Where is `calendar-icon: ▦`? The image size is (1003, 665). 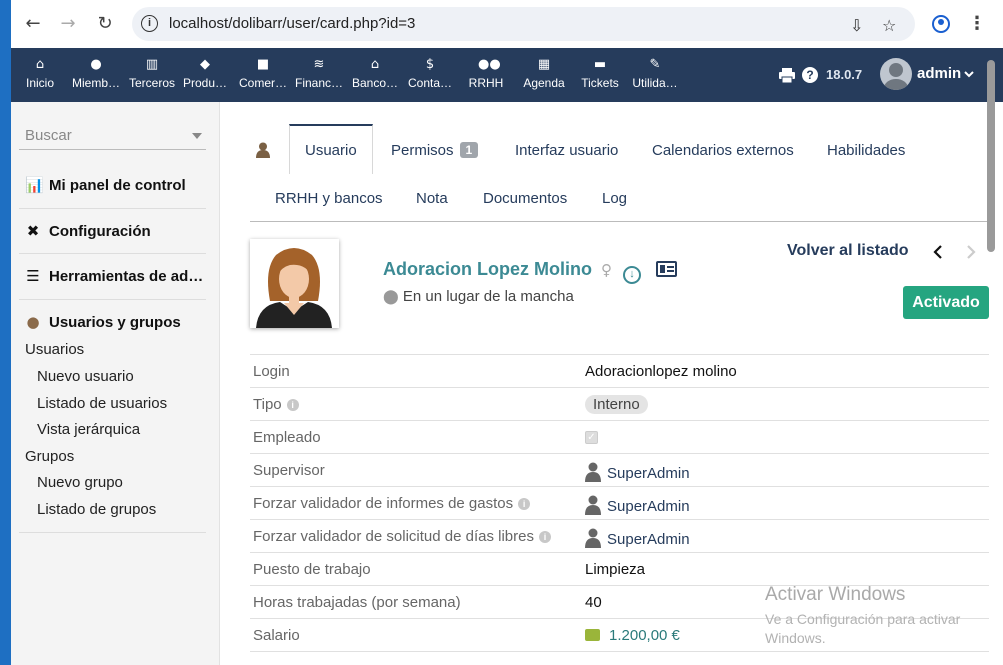 calendar-icon: ▦ is located at coordinates (544, 64).